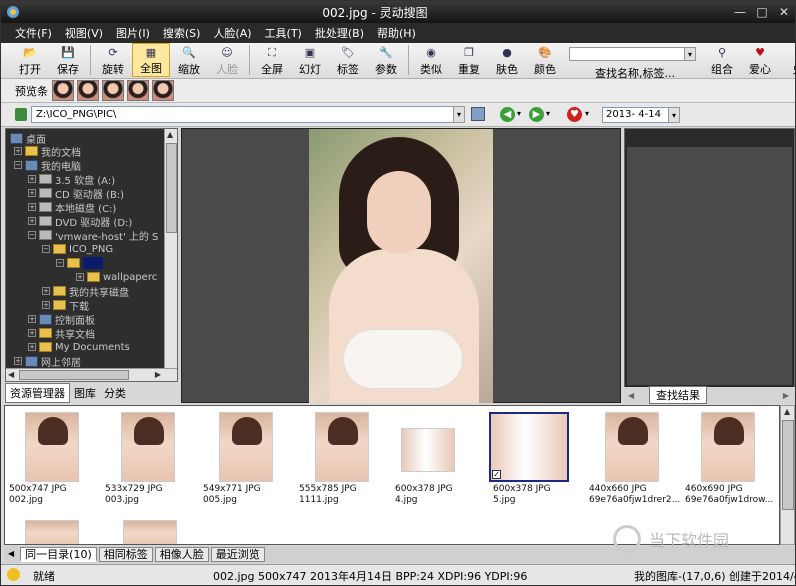 The width and height of the screenshot is (796, 586). What do you see at coordinates (189, 60) in the screenshot?
I see `toolbar-zoom-button: 🔍 缩放` at bounding box center [189, 60].